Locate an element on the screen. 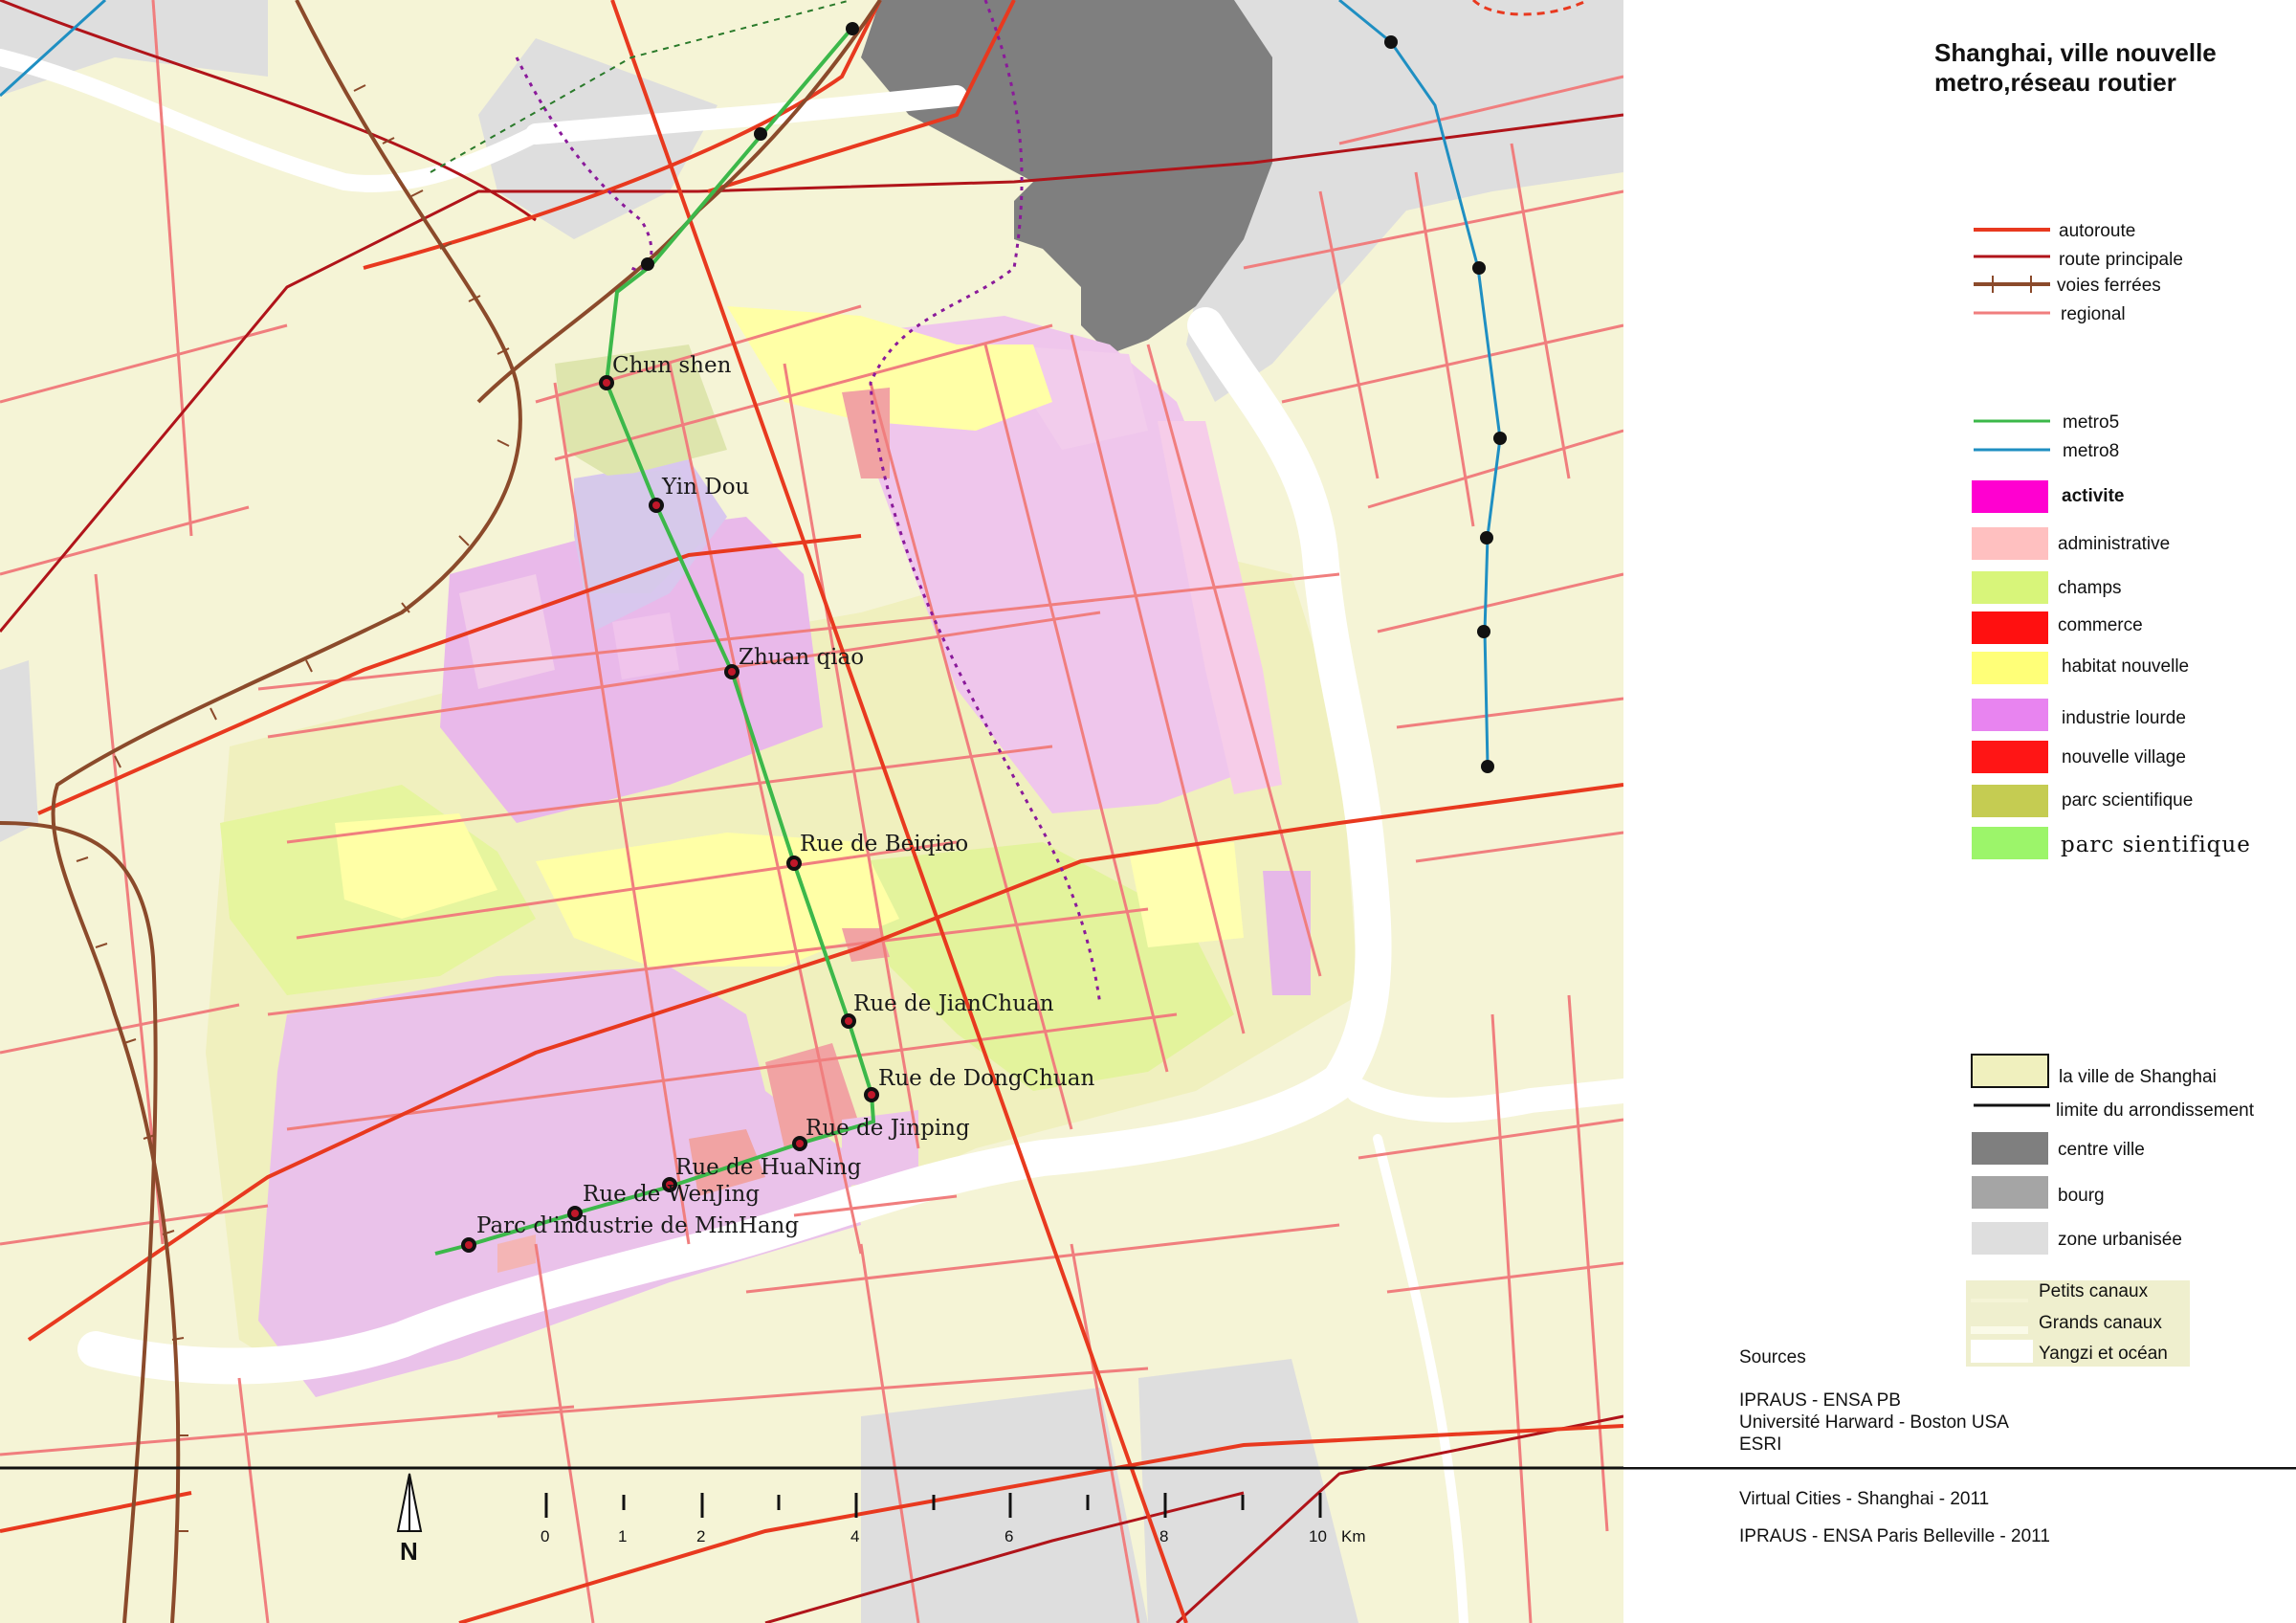  station-label: Rue de HuaNing is located at coordinates (768, 1168).